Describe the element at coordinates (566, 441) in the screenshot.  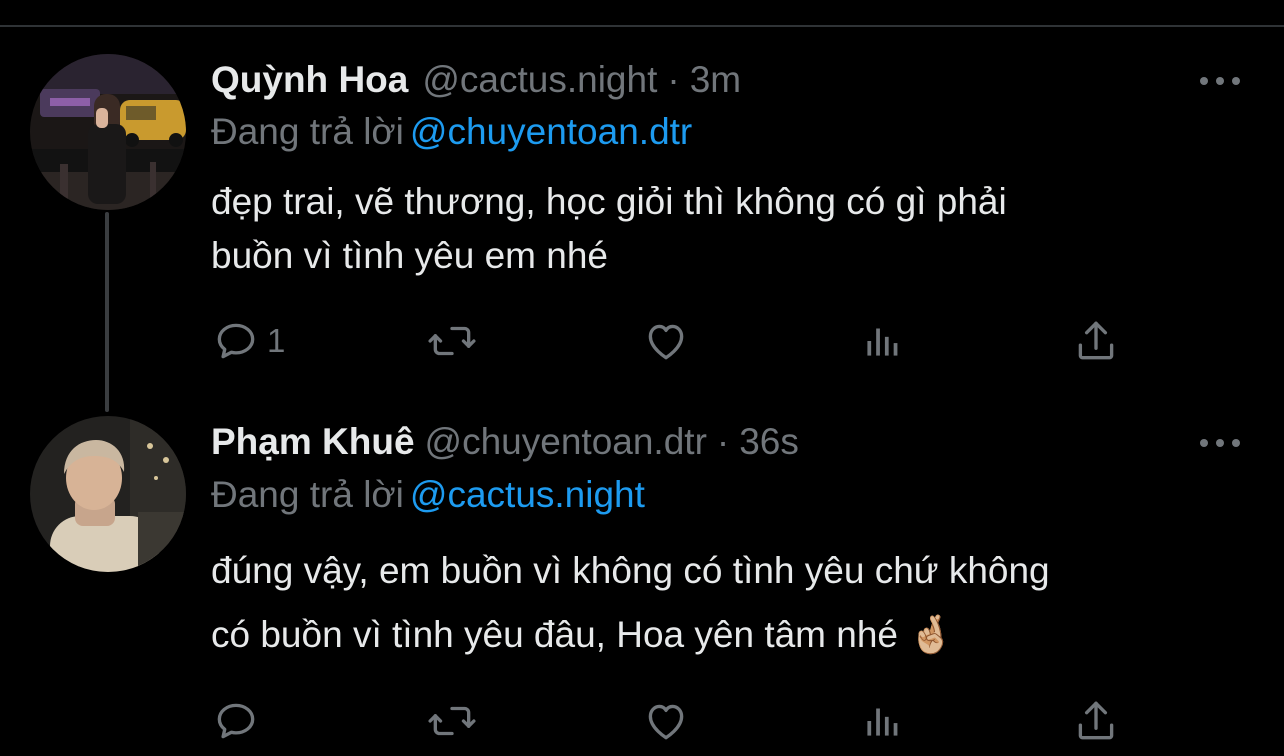
I see `user-handle: @chuyentoan.dtr` at that location.